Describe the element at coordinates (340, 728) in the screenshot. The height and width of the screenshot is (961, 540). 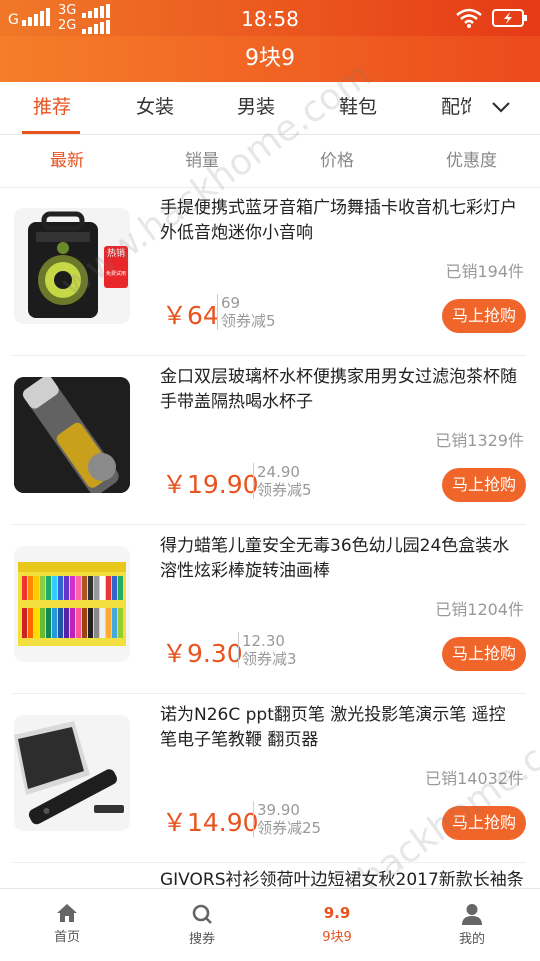
I see `product-title: 诺为N26C ppt翻页笔 激光投影笔演示笔 遥控笔电子笔教鞭 翻页器` at that location.